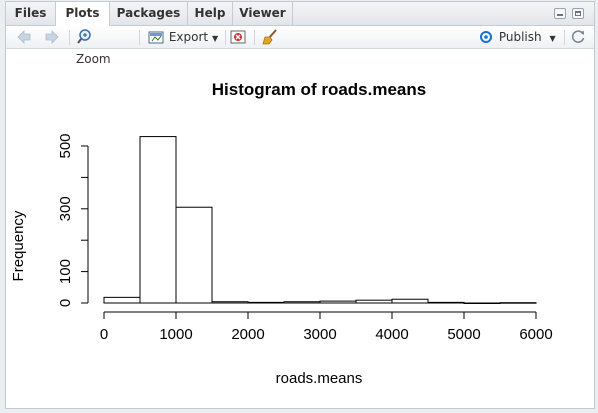  What do you see at coordinates (51, 37) in the screenshot?
I see `forward-arrow-icon` at bounding box center [51, 37].